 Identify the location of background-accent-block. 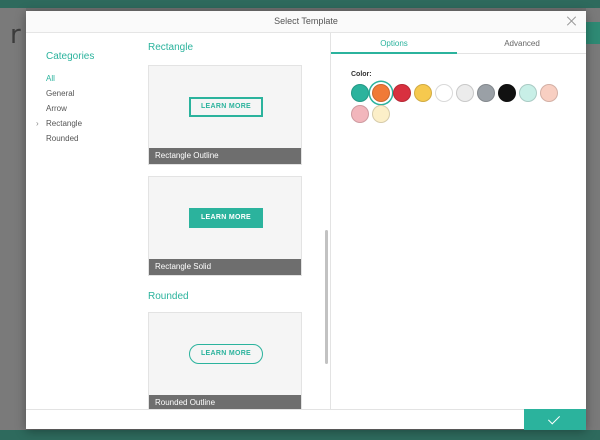
(593, 33).